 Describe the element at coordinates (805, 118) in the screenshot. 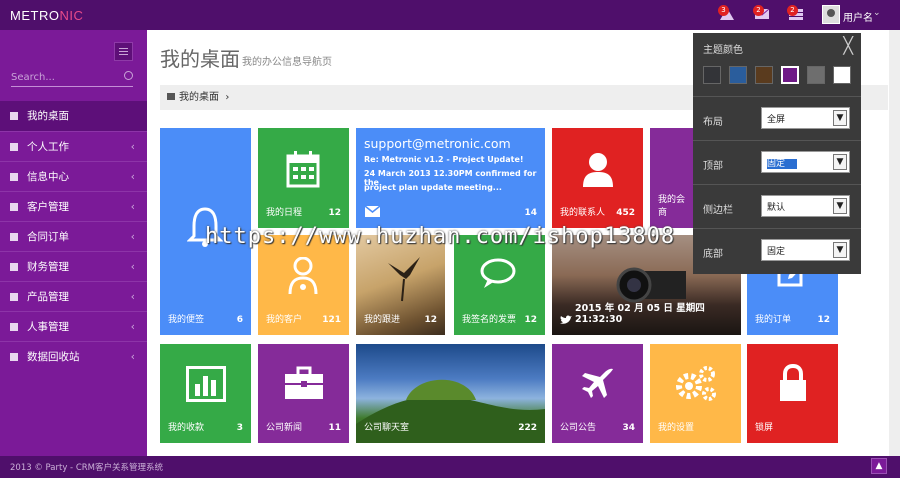

I see `layout-select: 全屏 ▼` at that location.